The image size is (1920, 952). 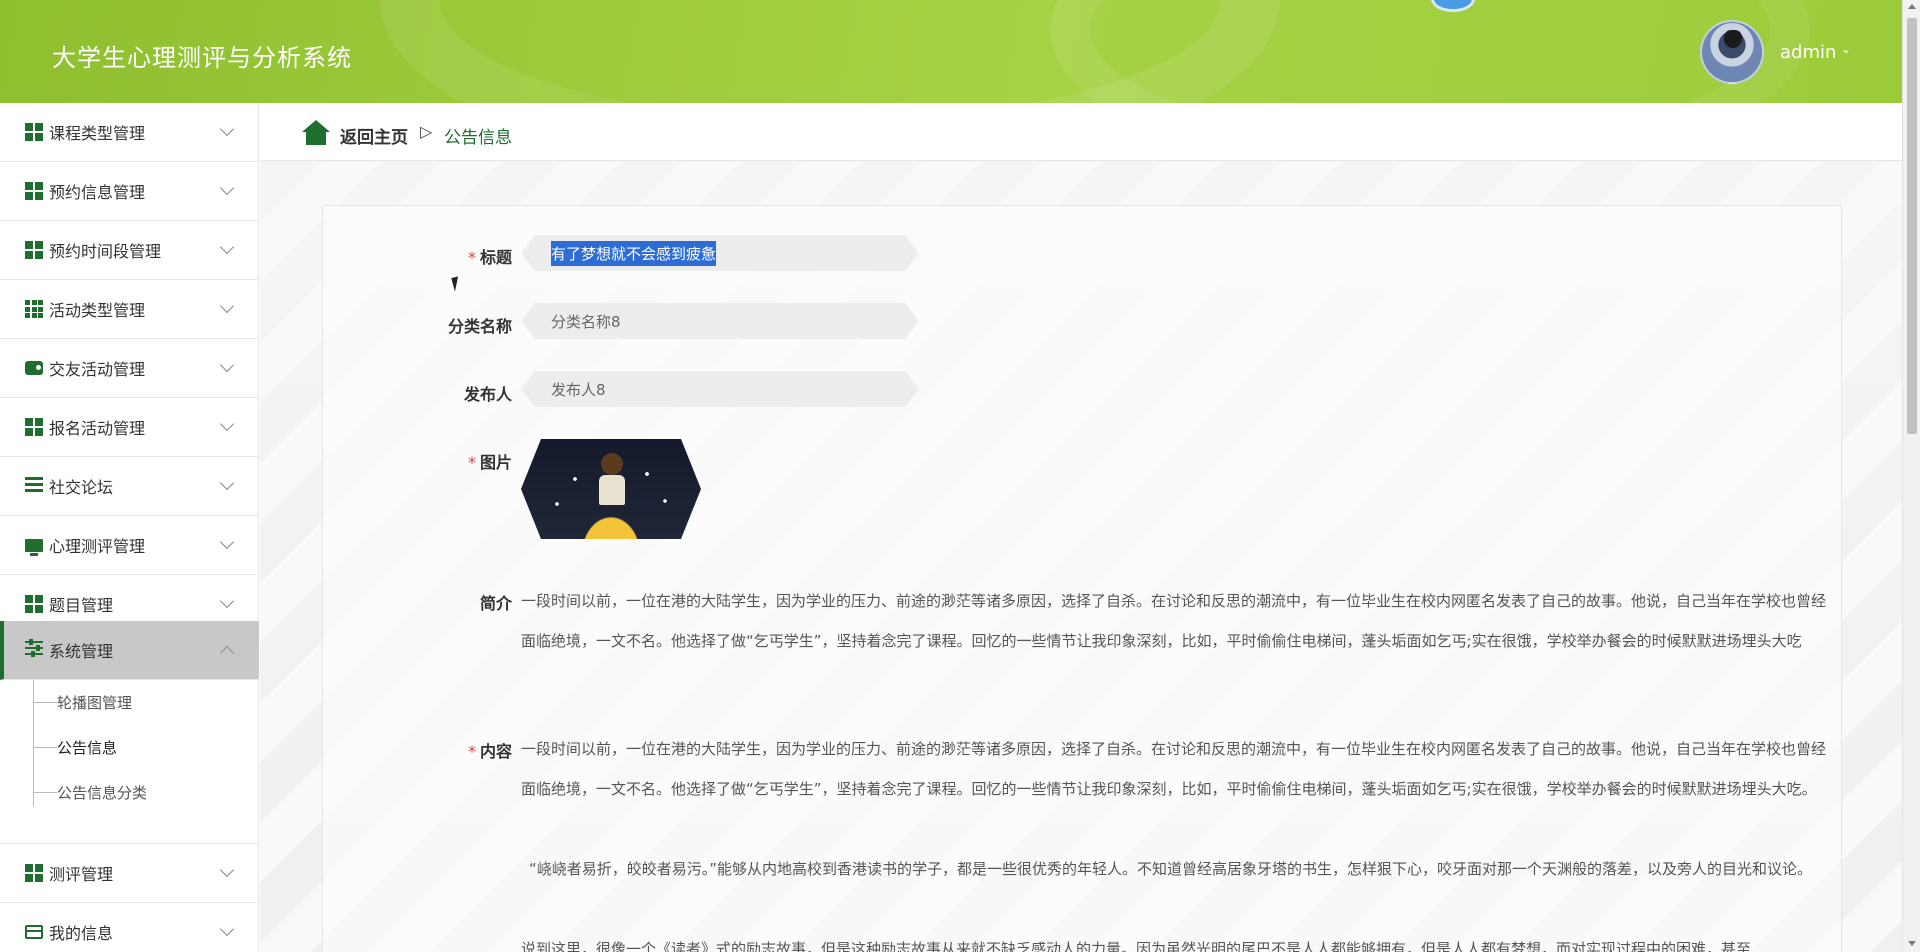 What do you see at coordinates (227, 653) in the screenshot?
I see `chevron-up-icon` at bounding box center [227, 653].